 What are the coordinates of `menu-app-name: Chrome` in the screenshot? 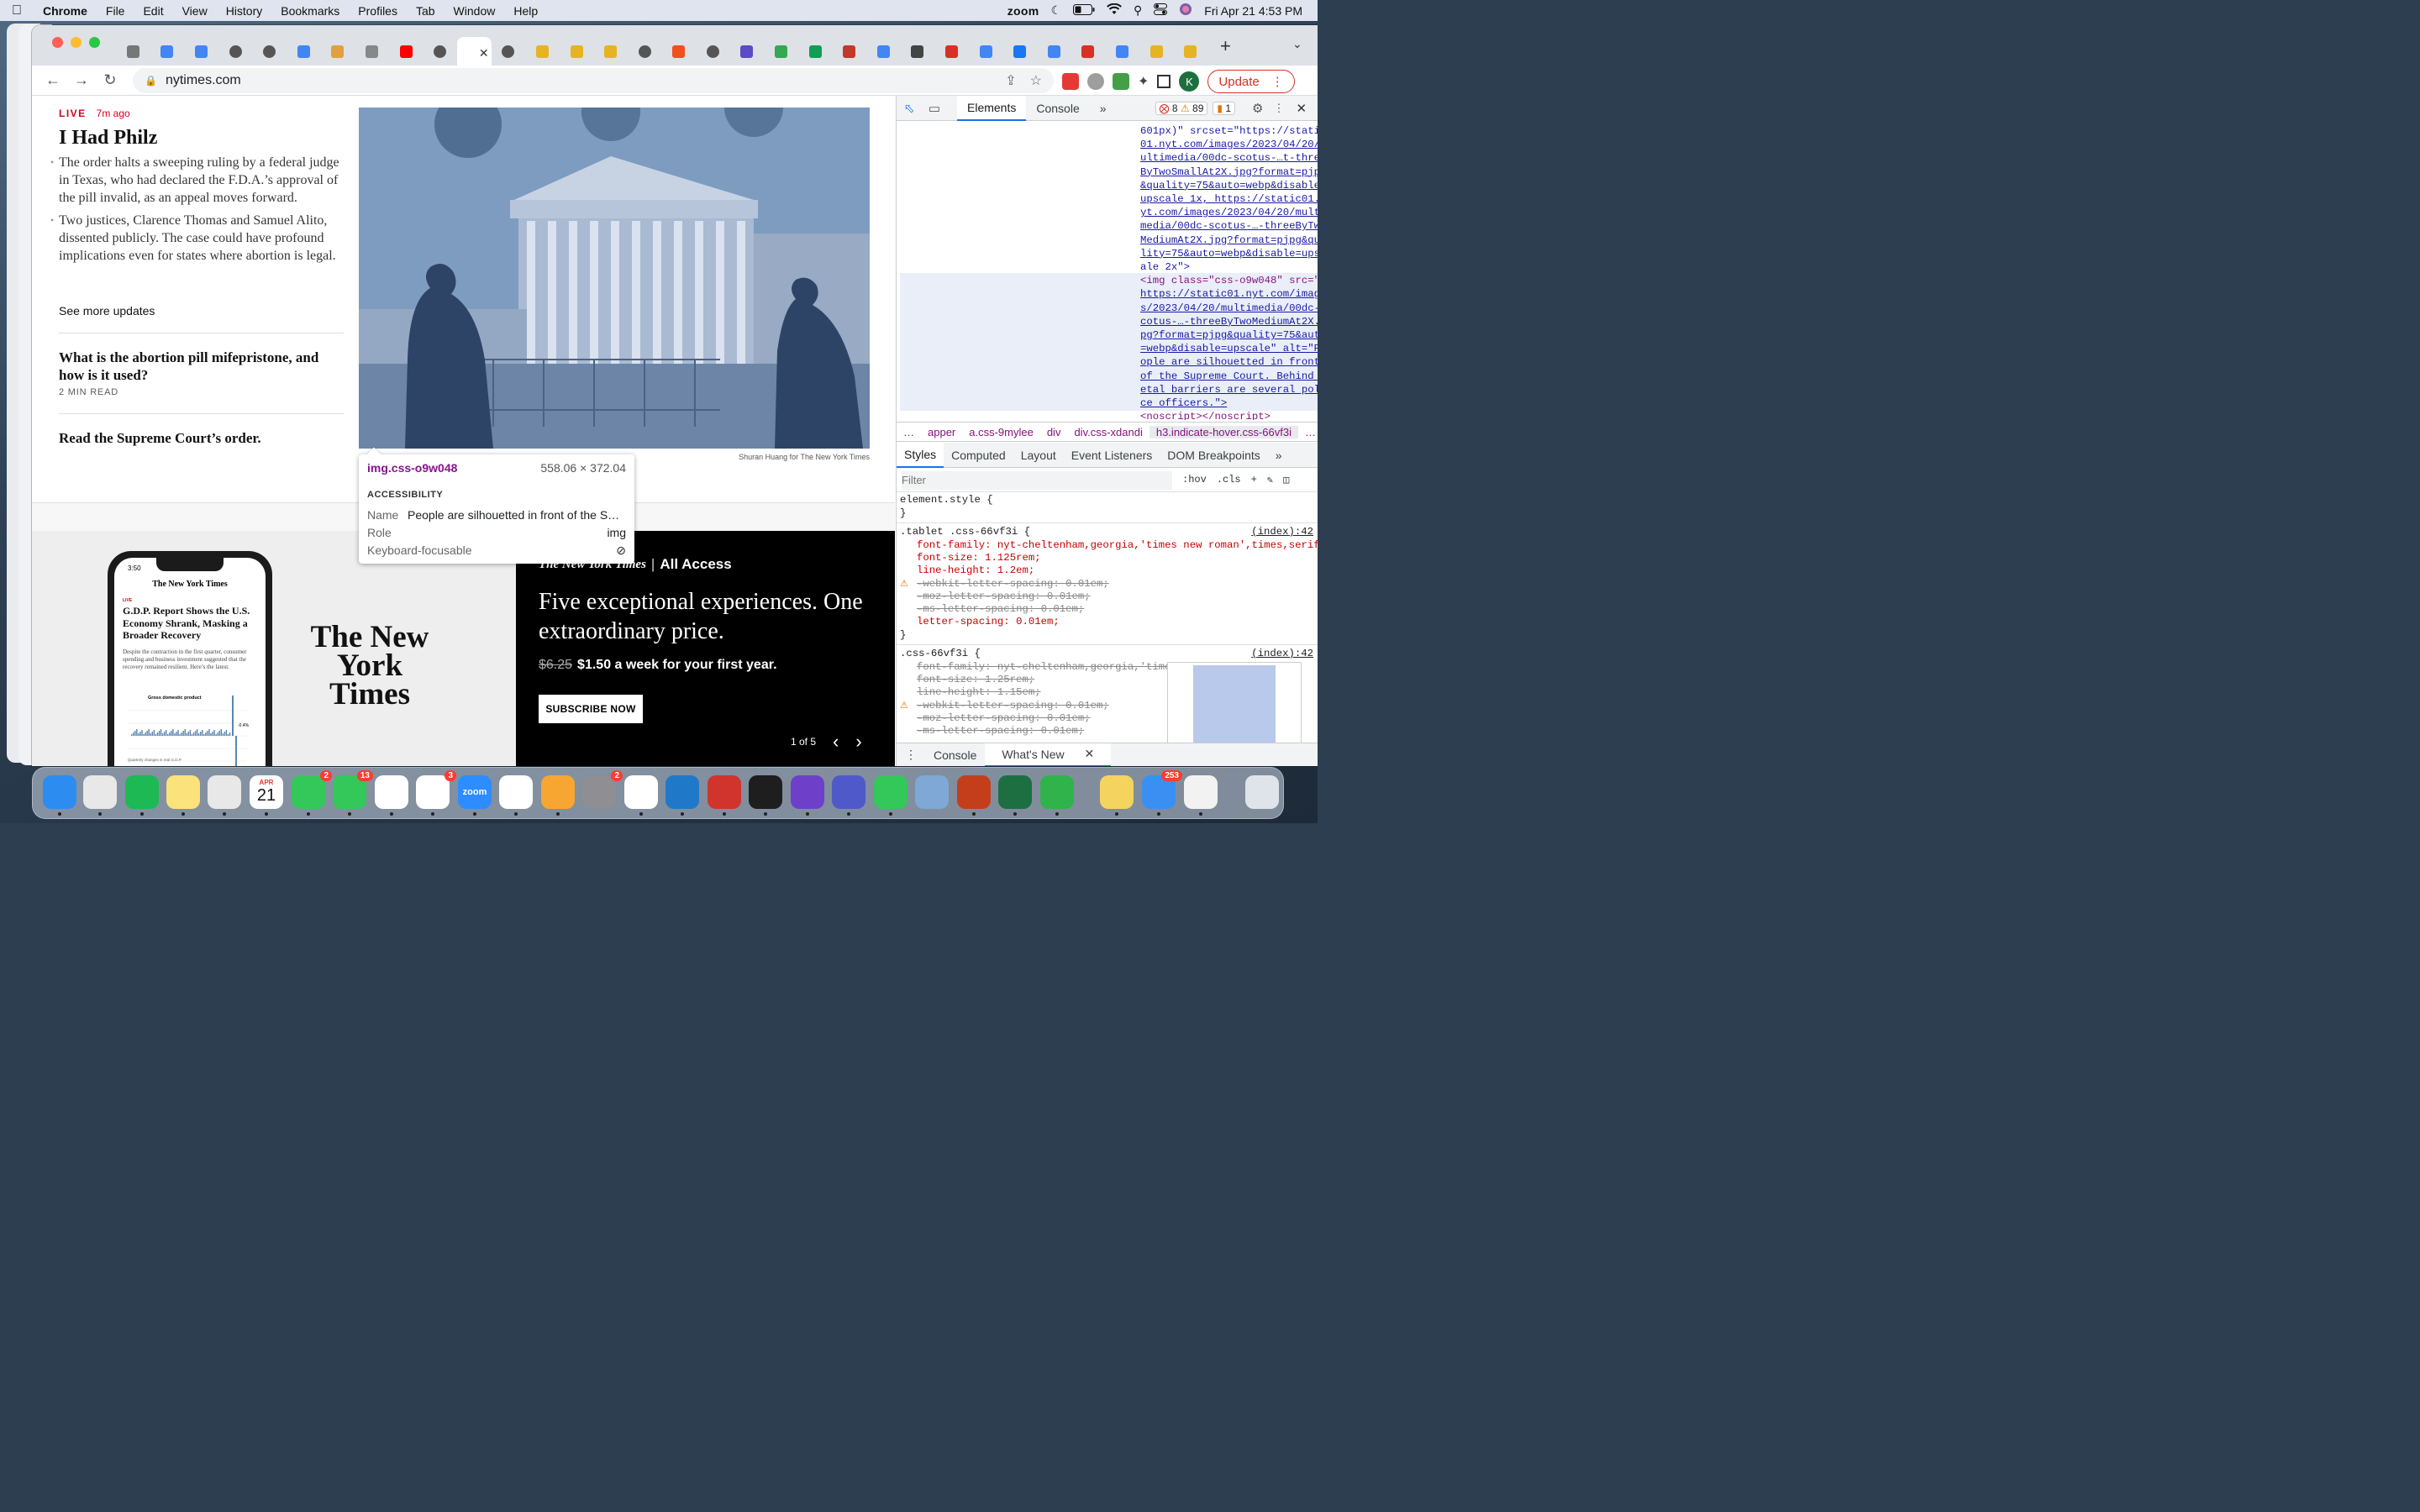 It's located at (65, 11).